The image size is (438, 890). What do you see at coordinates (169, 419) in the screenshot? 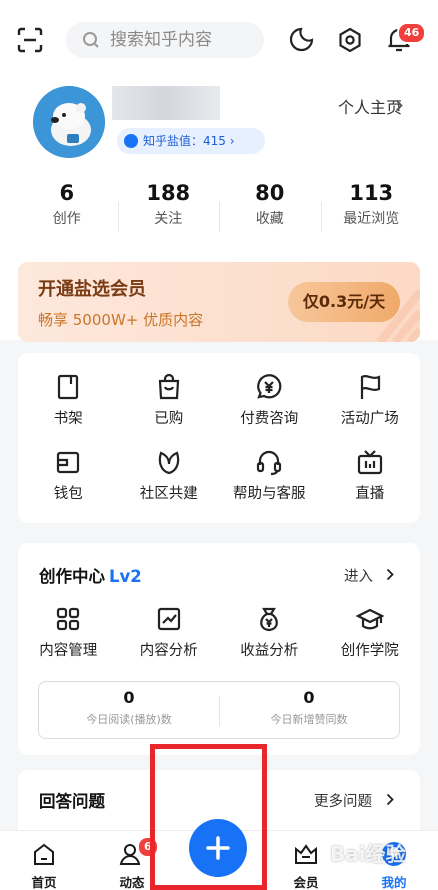
I see `service-label: 已购` at bounding box center [169, 419].